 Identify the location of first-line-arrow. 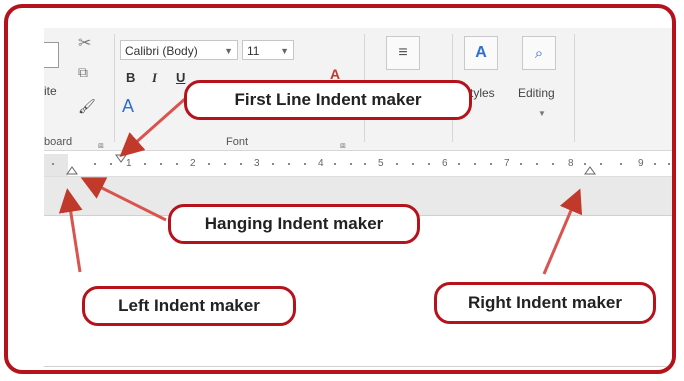
(153, 126).